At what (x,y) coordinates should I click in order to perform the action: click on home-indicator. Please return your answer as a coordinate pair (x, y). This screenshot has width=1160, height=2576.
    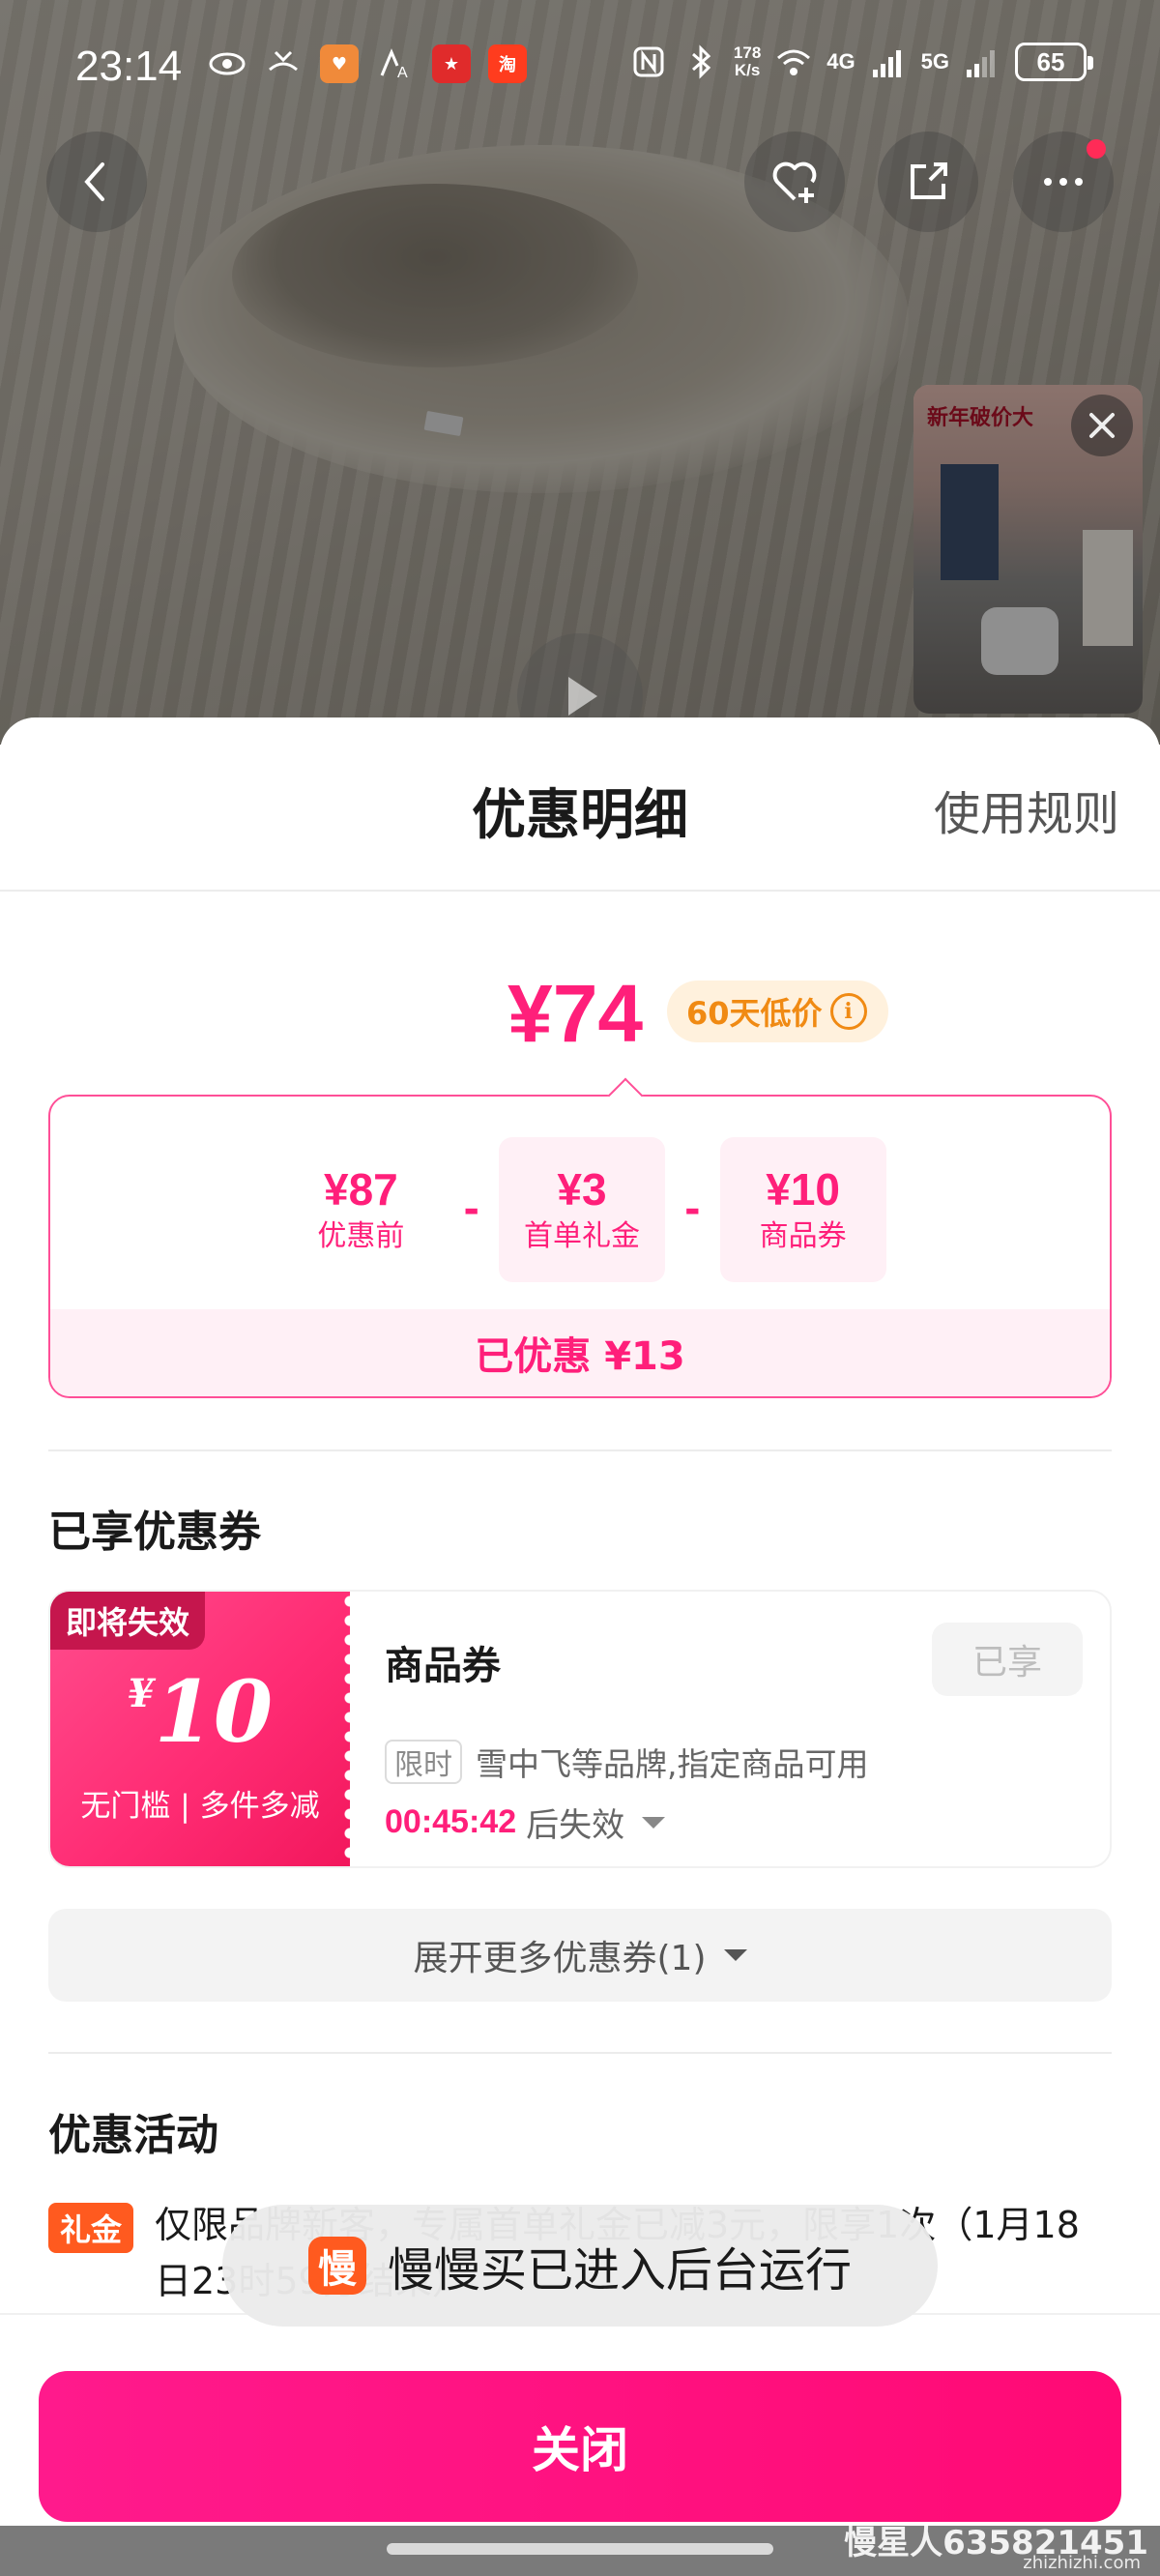
    Looking at the image, I should click on (580, 2549).